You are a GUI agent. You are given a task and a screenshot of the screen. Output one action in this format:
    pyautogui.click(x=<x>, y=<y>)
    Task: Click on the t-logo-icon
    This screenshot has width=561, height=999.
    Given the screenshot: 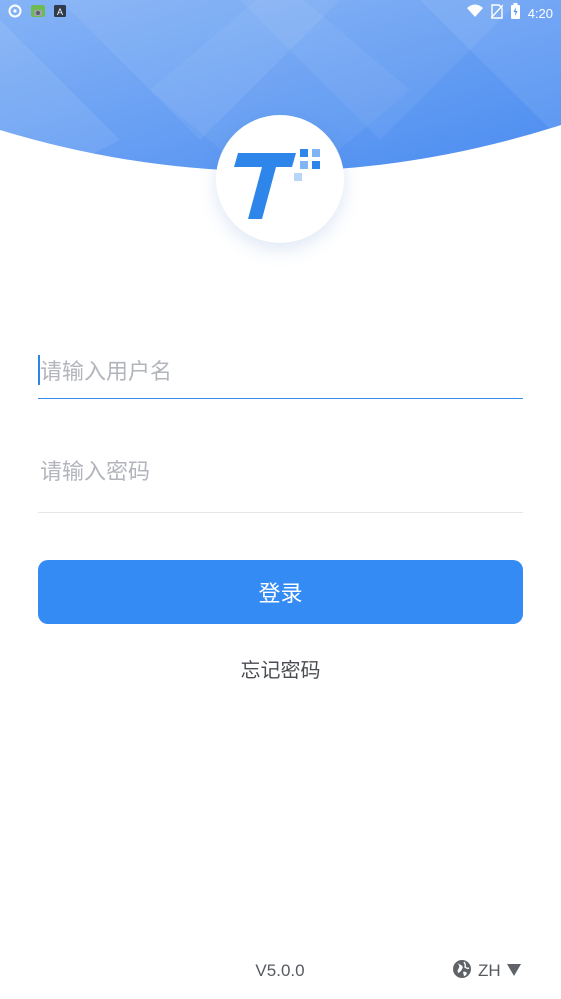 What is the action you would take?
    pyautogui.click(x=277, y=184)
    